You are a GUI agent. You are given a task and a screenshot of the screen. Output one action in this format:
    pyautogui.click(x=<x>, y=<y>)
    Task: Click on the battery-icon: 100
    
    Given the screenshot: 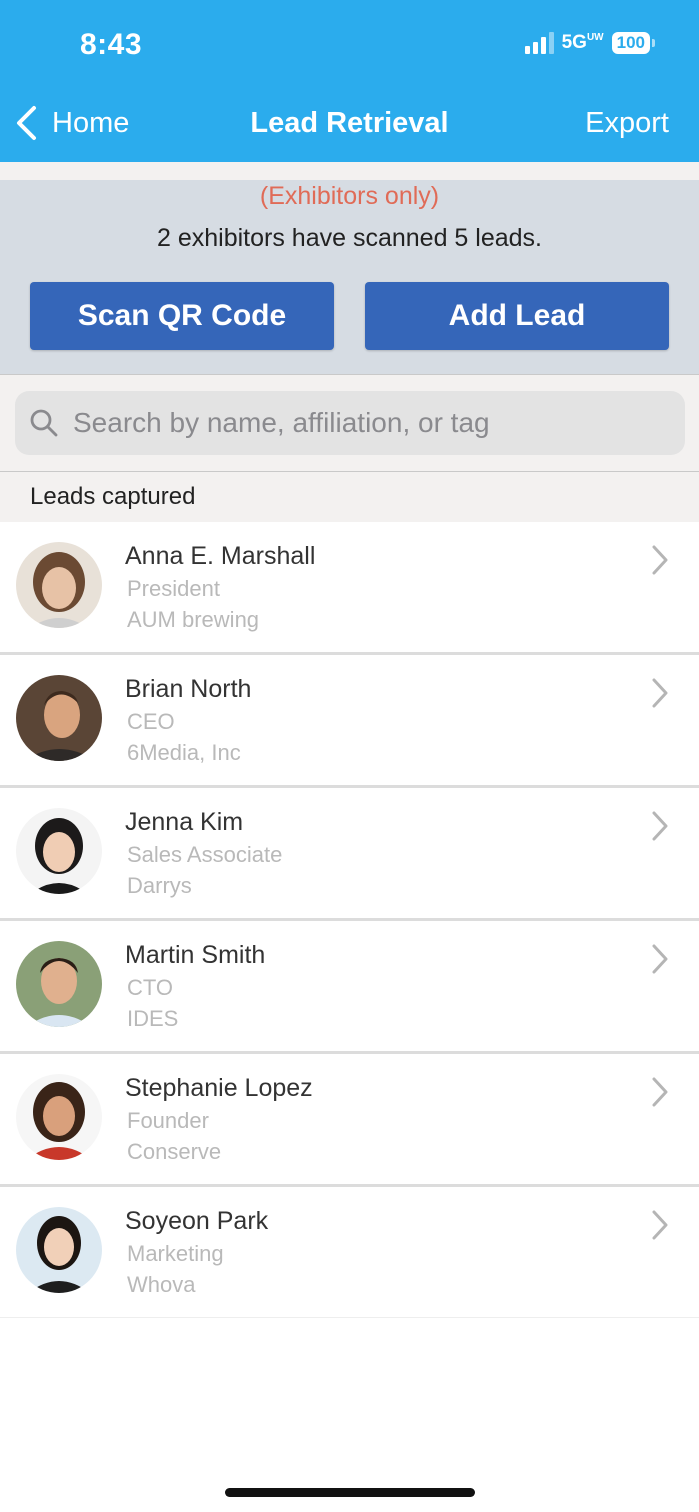 What is the action you would take?
    pyautogui.click(x=633, y=43)
    